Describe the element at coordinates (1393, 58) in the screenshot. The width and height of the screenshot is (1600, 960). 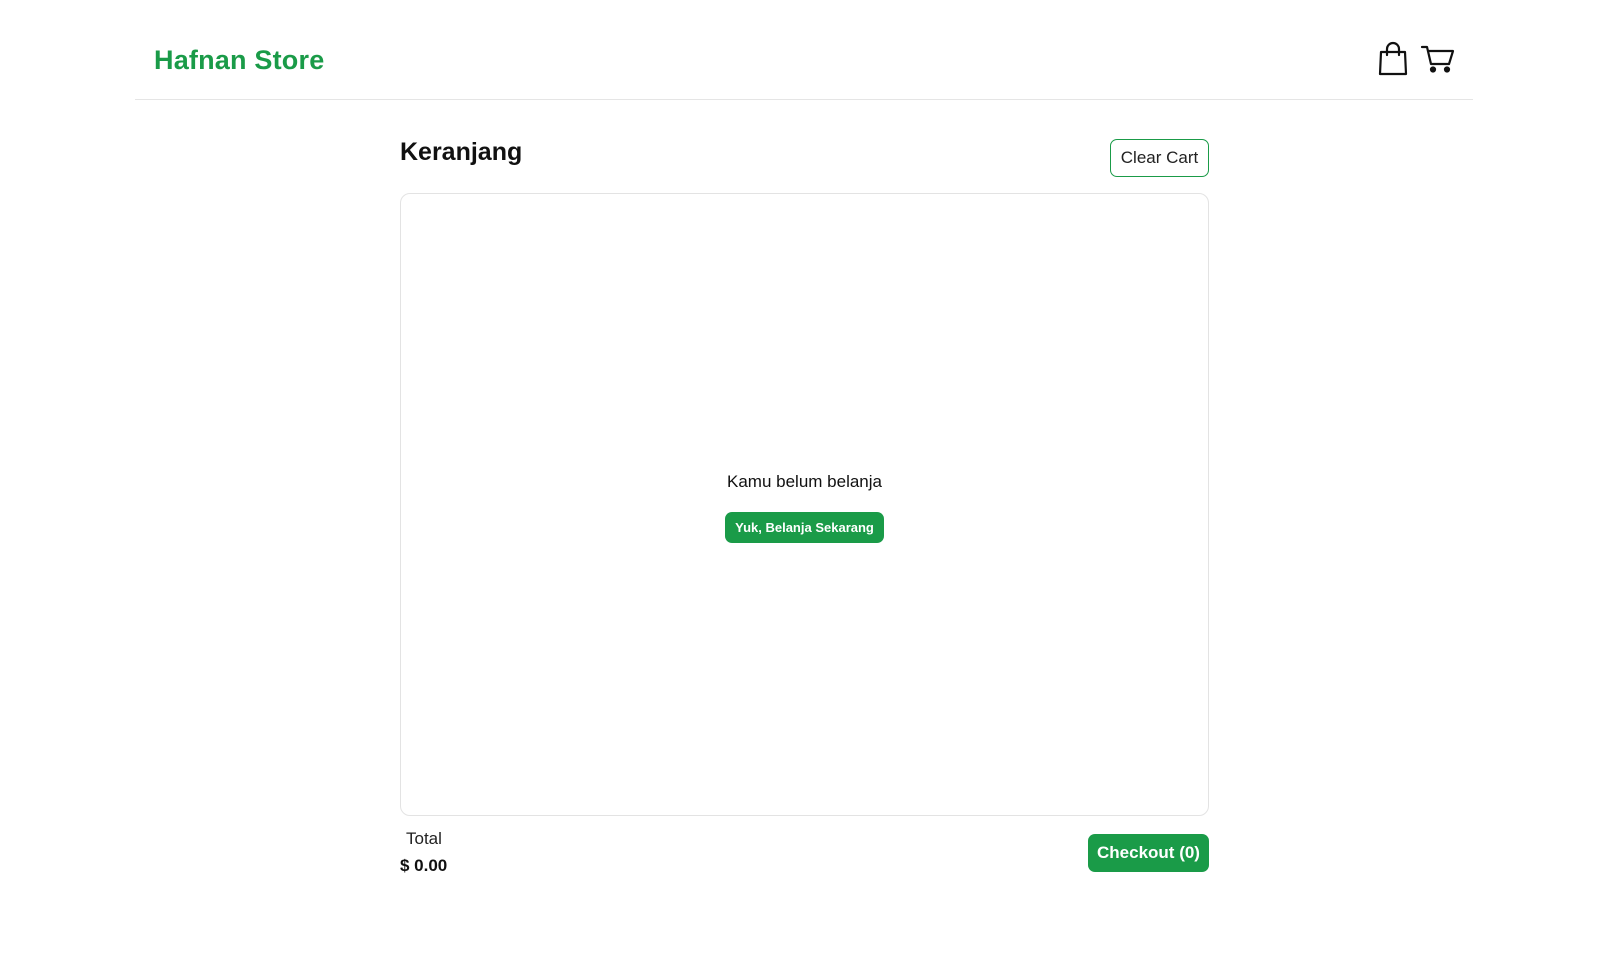
I see `shopping-bag-icon` at that location.